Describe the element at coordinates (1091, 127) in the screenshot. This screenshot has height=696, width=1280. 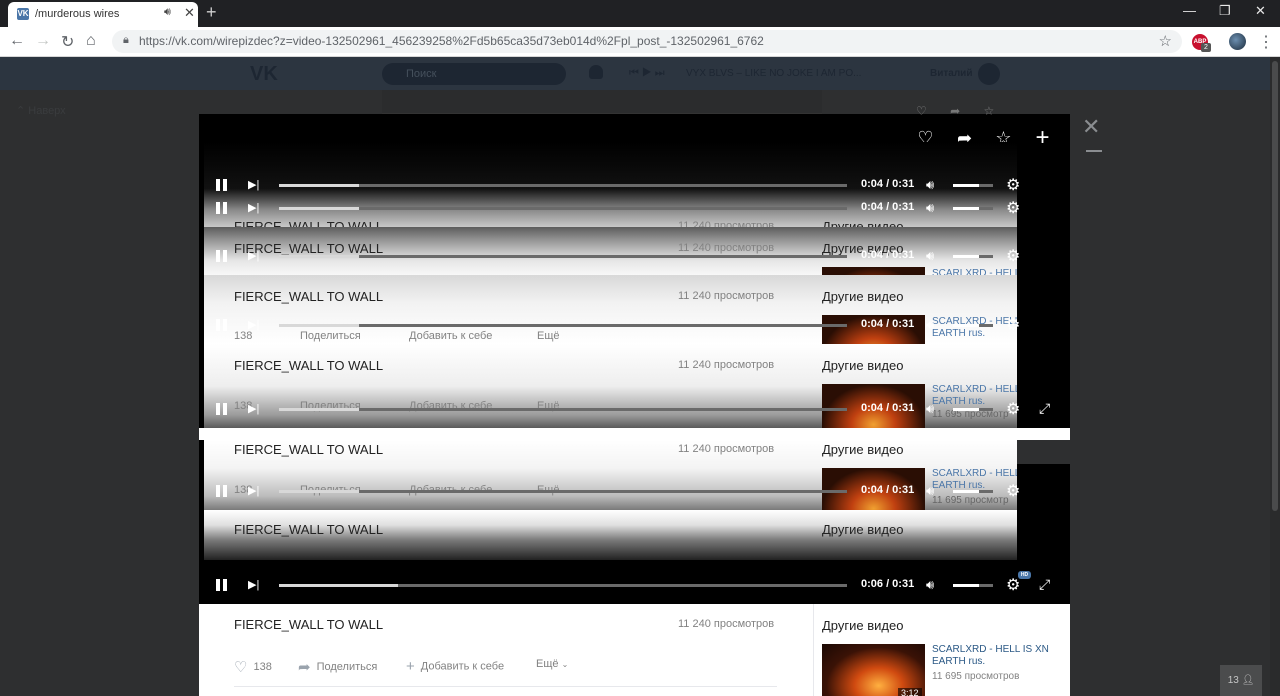
I see `close-video-icon: ✕` at that location.